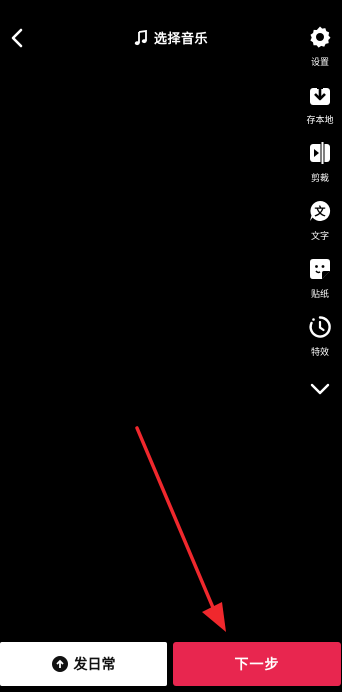 Image resolution: width=342 pixels, height=692 pixels. Describe the element at coordinates (180, 529) in the screenshot. I see `annotation-arrow` at that location.